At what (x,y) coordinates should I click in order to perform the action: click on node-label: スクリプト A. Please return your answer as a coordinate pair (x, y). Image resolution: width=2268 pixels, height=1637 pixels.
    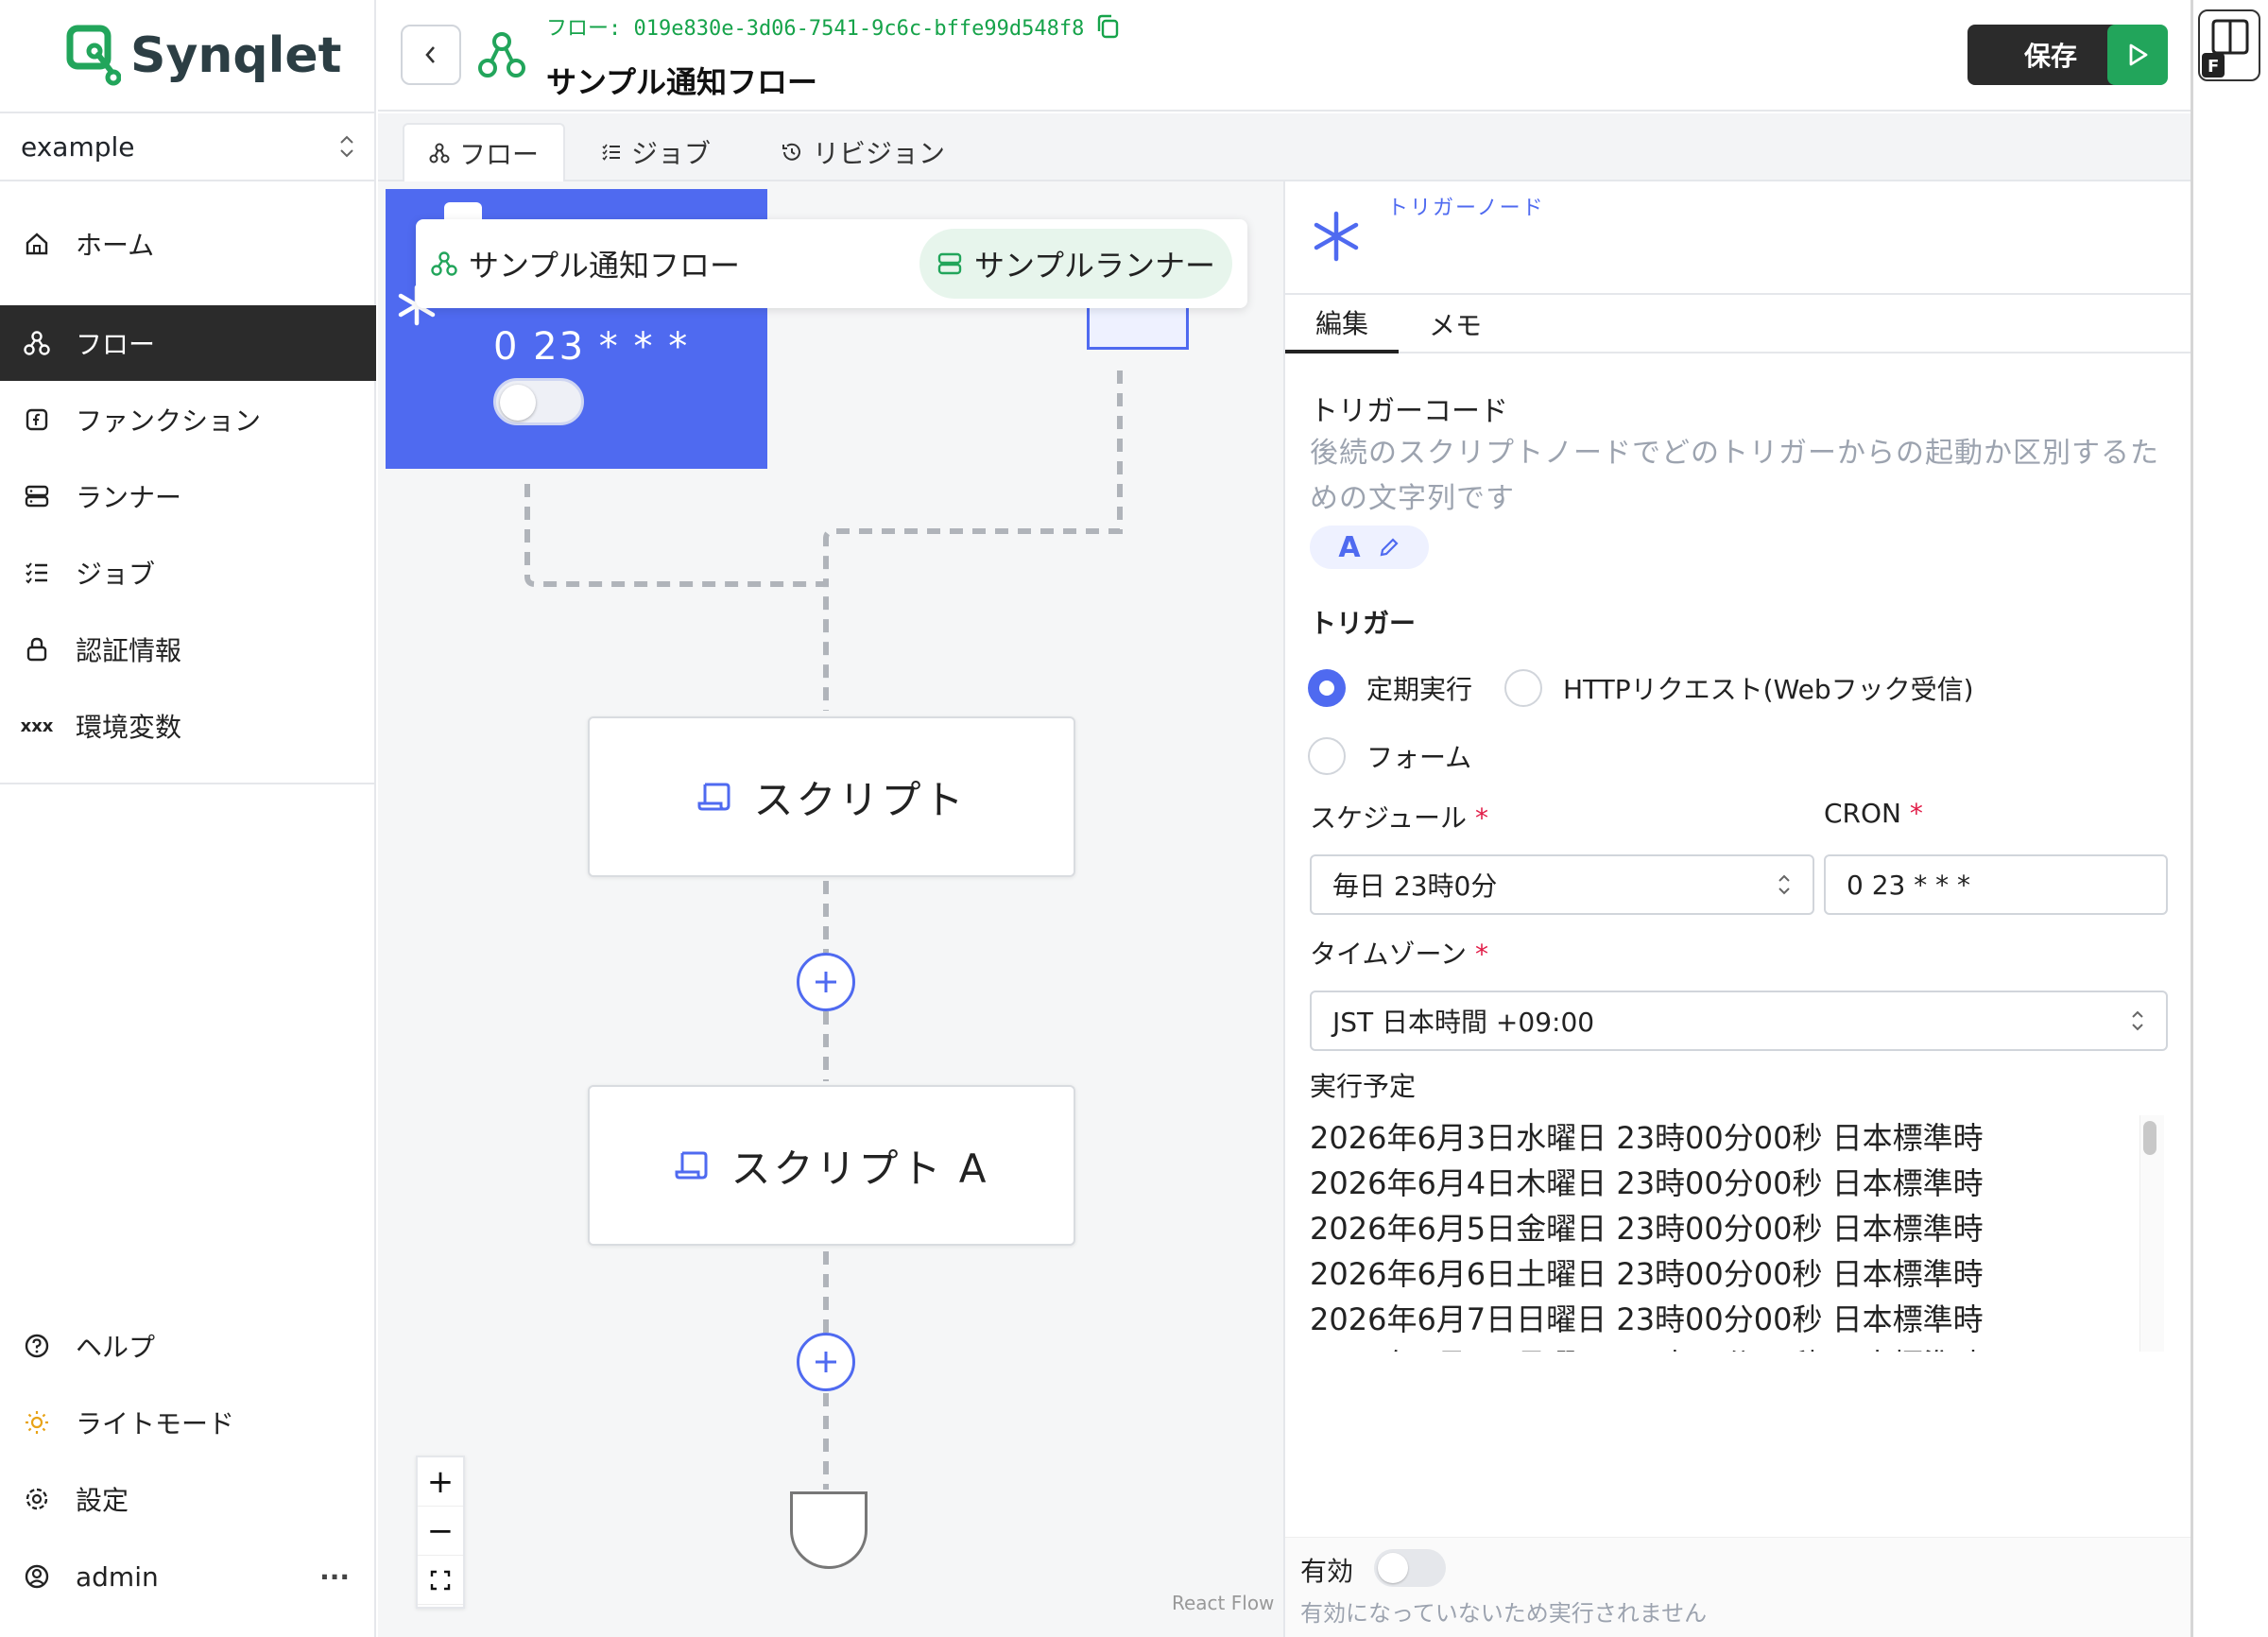
    Looking at the image, I should click on (859, 1168).